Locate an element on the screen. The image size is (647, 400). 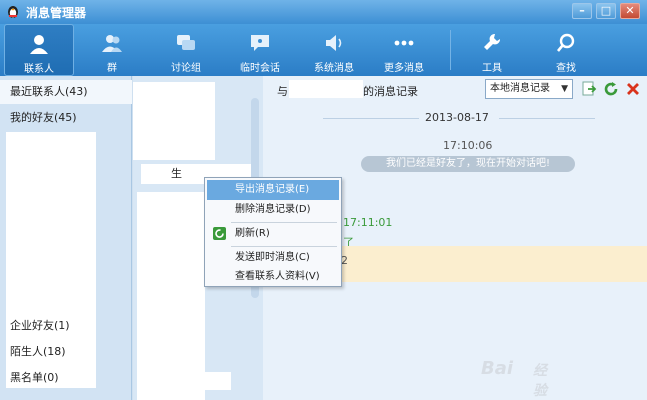
menu-export-records: 导出消息记录(E) is located at coordinates (273, 190).